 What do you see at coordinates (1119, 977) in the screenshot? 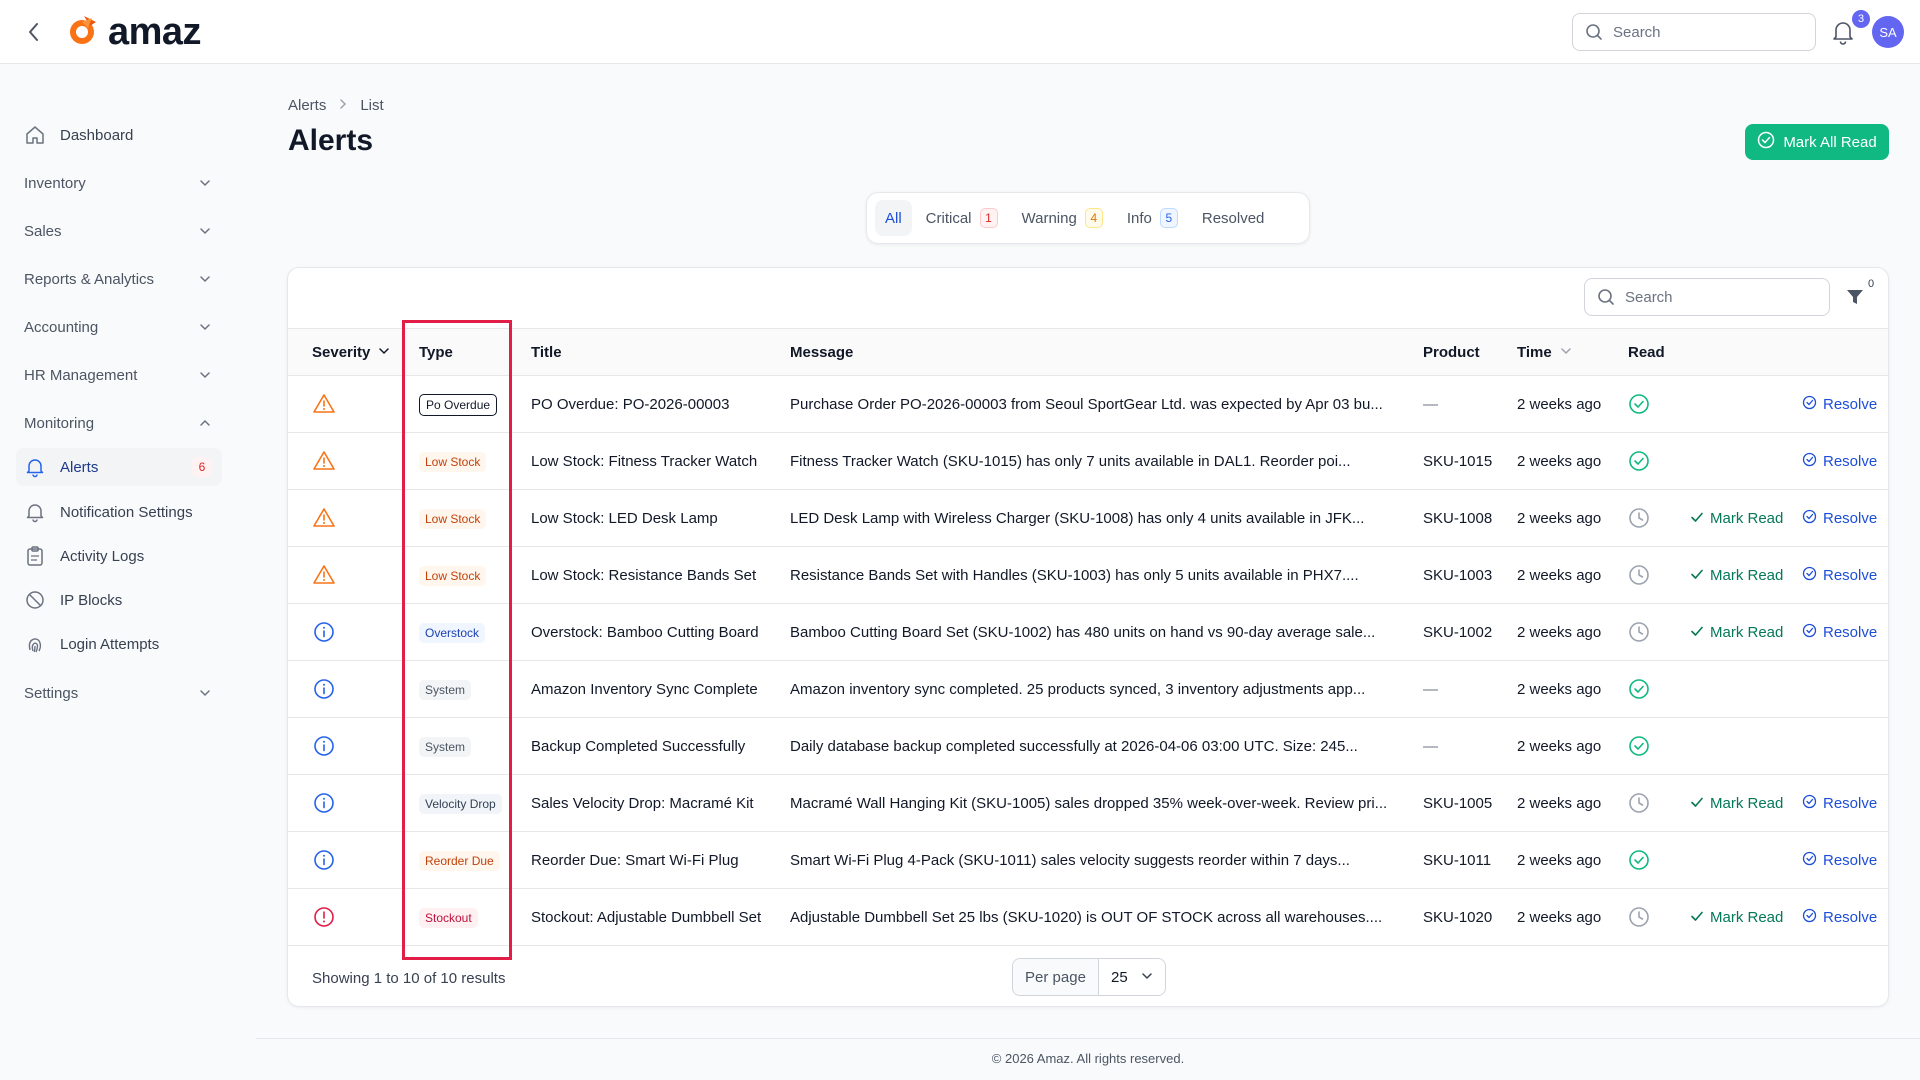
I see `per-page-value: 25` at bounding box center [1119, 977].